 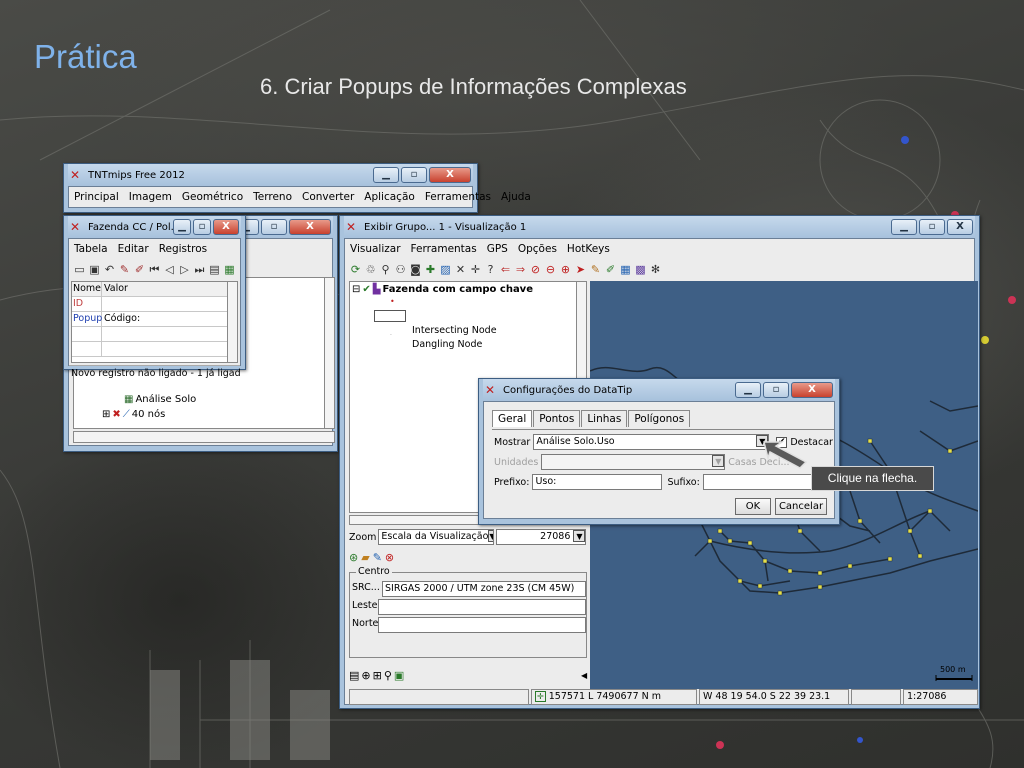 What do you see at coordinates (430, 269) in the screenshot?
I see `add-layer-icon: ✚` at bounding box center [430, 269].